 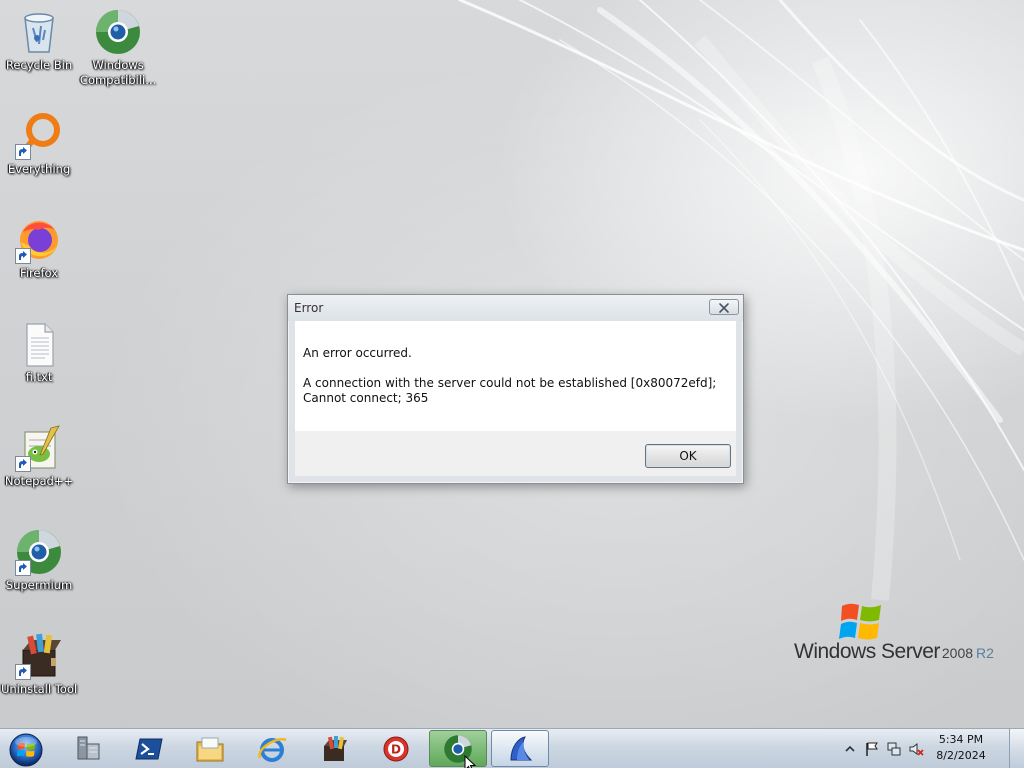 I want to click on dialog-titlebar: Error, so click(x=515, y=308).